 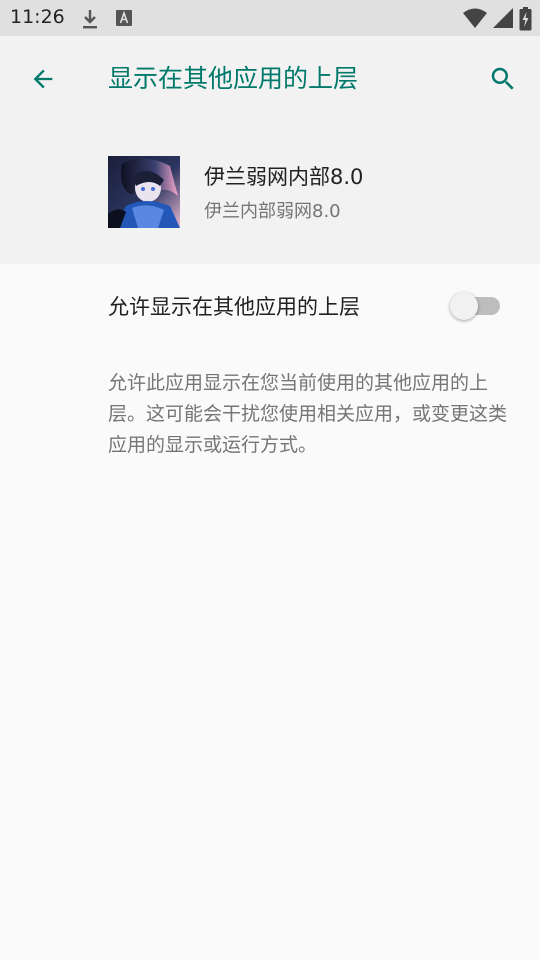 I want to click on setting-label: 允许显示在其他应用的上层, so click(x=234, y=307).